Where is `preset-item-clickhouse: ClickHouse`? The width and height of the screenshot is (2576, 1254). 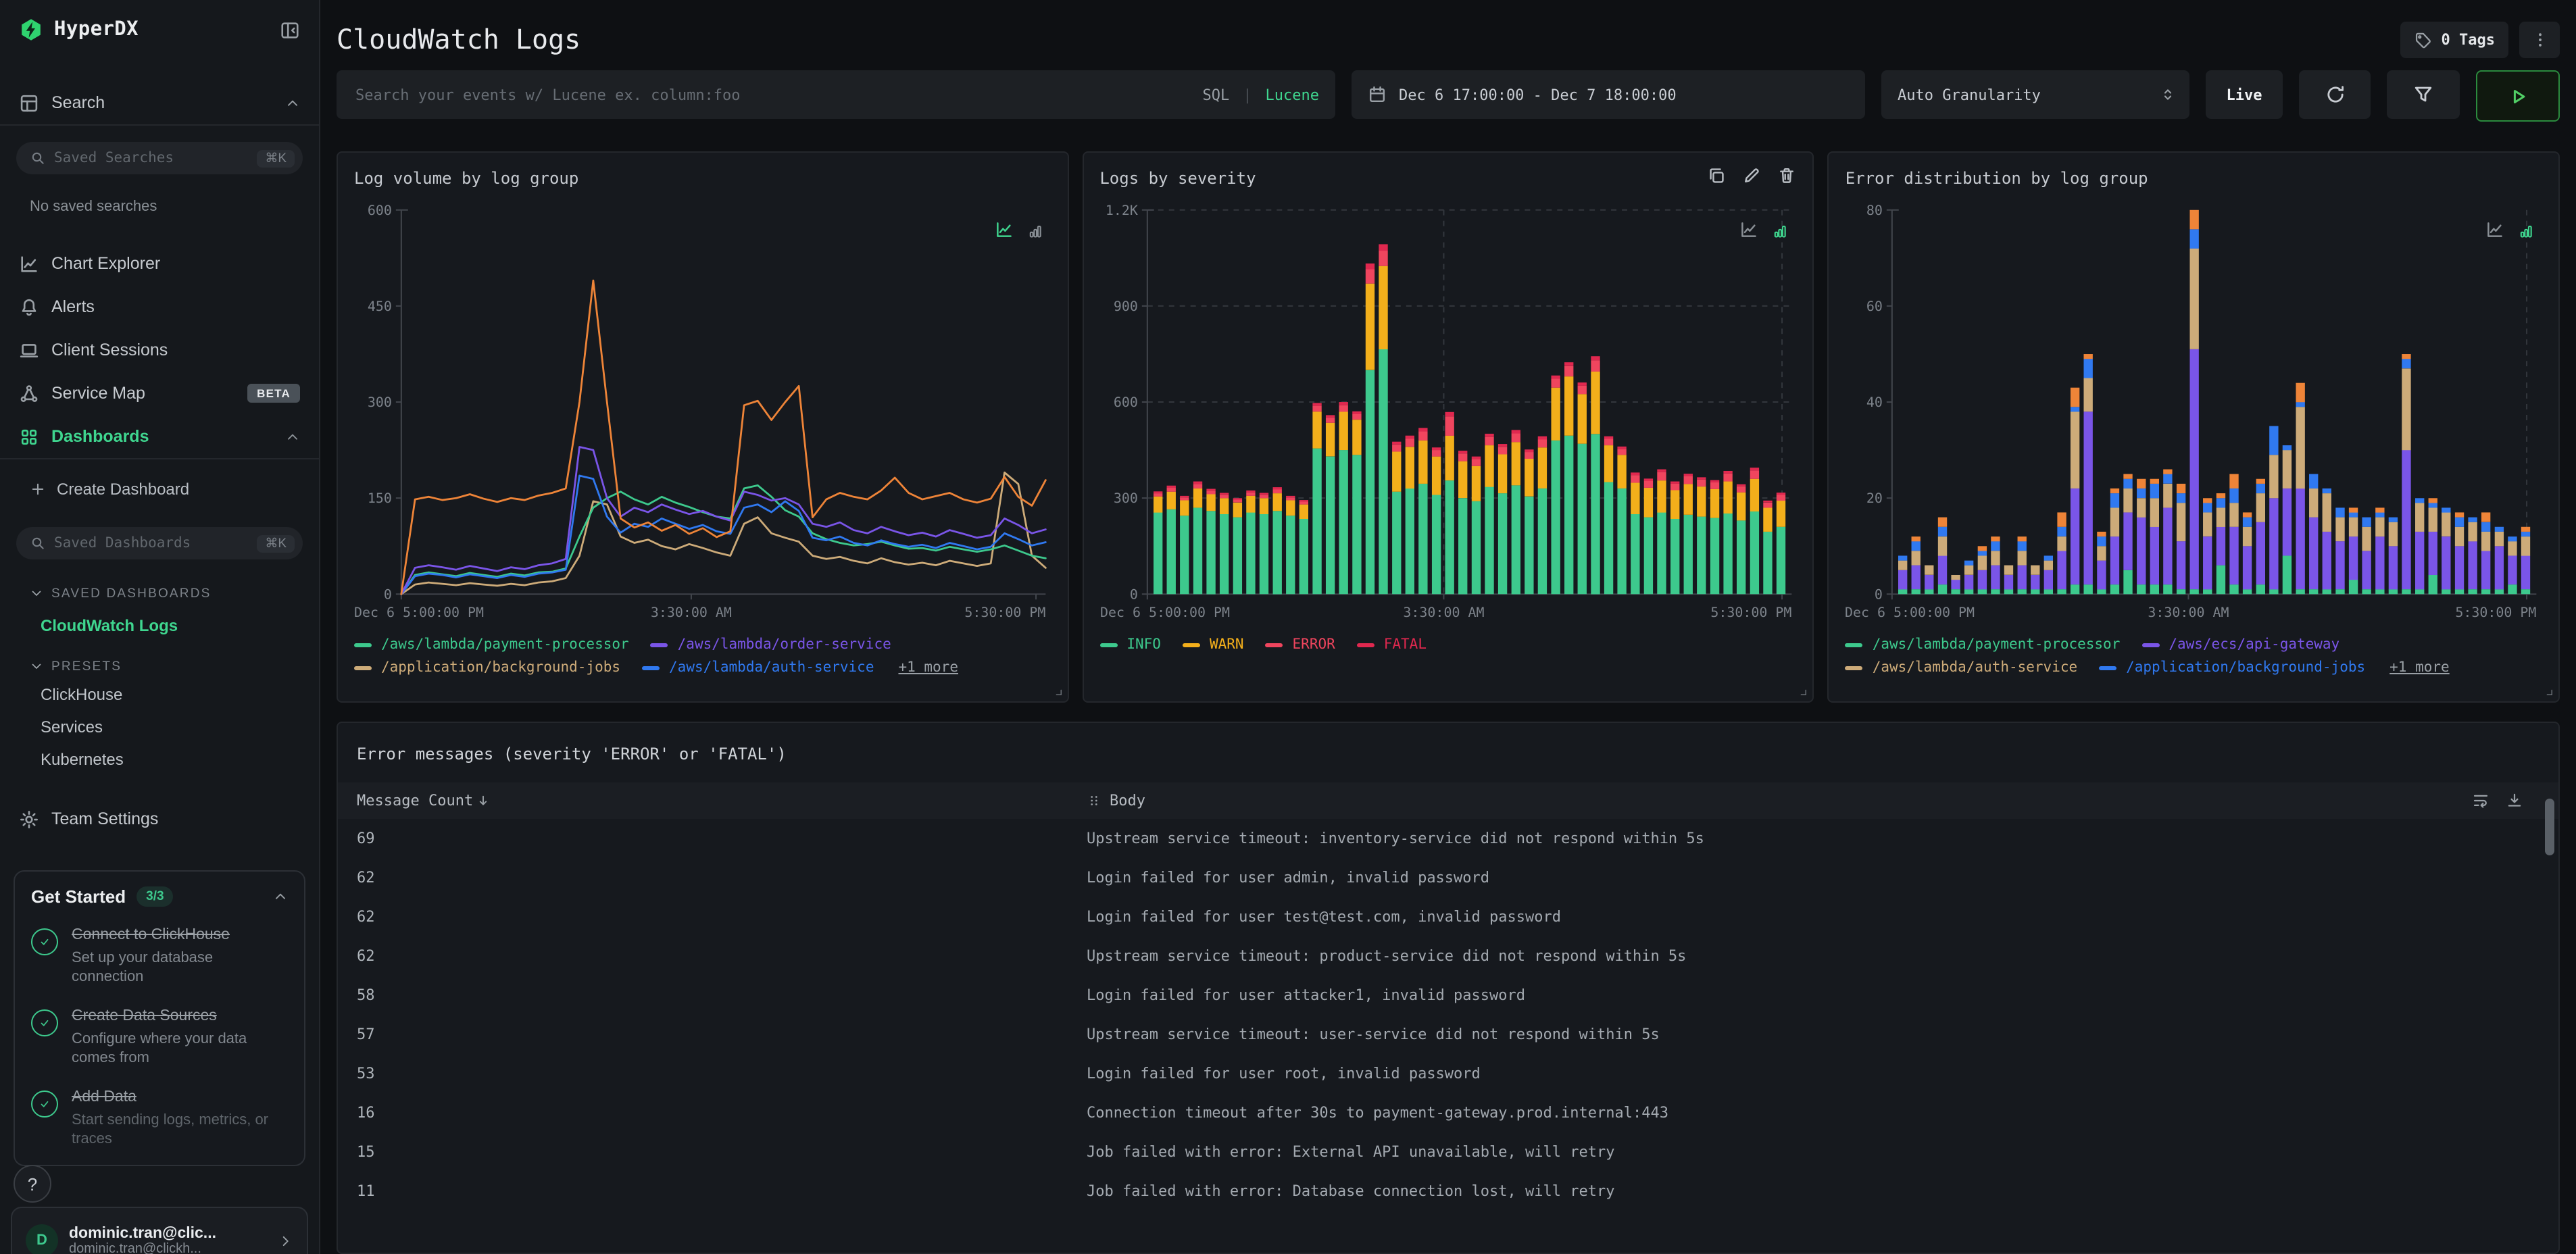 preset-item-clickhouse: ClickHouse is located at coordinates (160, 694).